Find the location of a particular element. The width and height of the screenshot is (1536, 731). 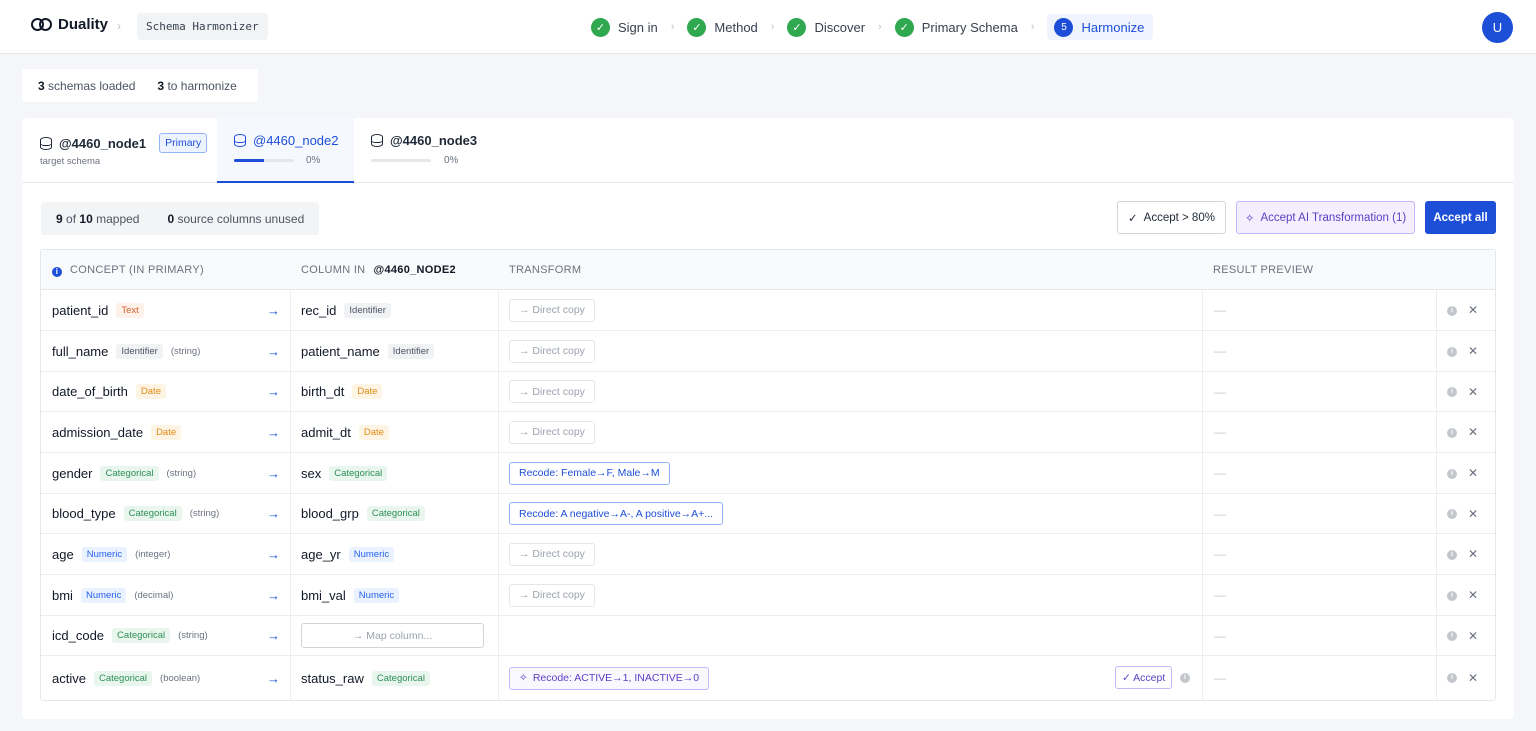

concept-name: active is located at coordinates (69, 678).